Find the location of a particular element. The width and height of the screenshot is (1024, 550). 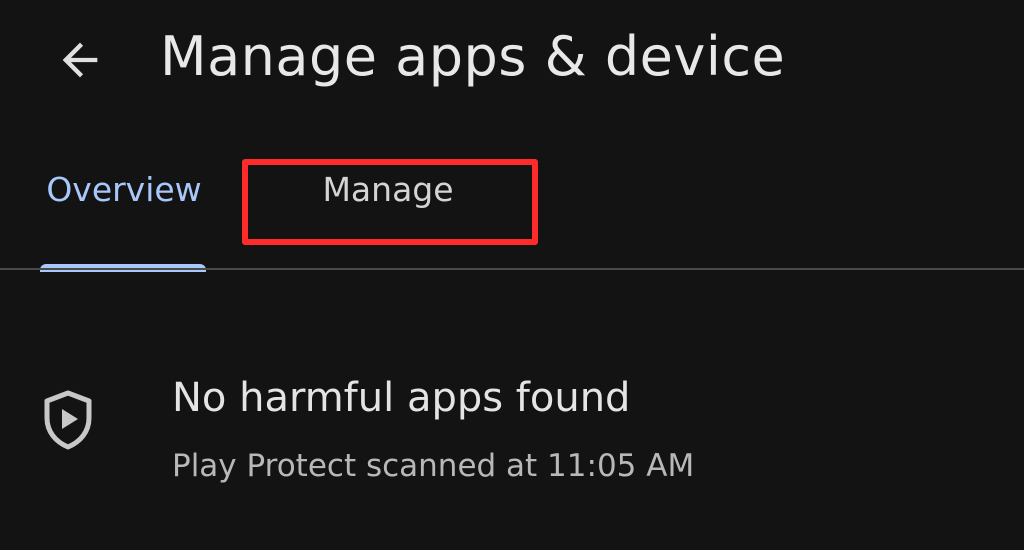

protect-status-title: No harmful apps found is located at coordinates (401, 398).